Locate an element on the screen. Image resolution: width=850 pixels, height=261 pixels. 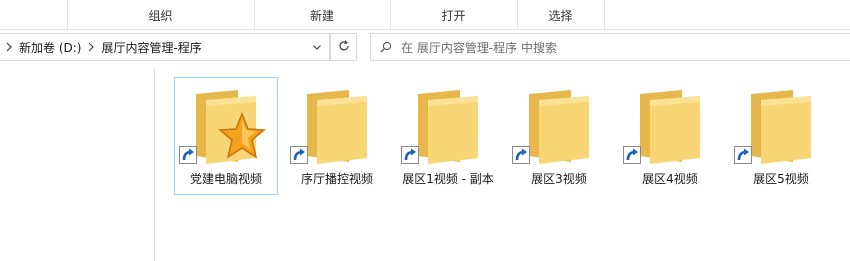
search-icon is located at coordinates (386, 47).